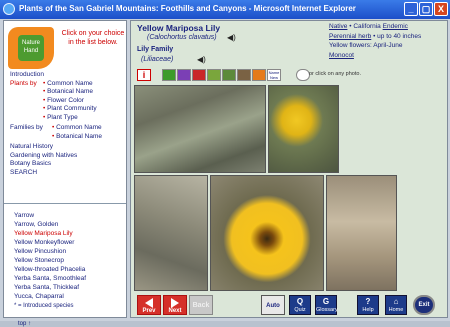 The width and height of the screenshot is (450, 327). I want to click on flower-bud-photo, so click(303, 129).